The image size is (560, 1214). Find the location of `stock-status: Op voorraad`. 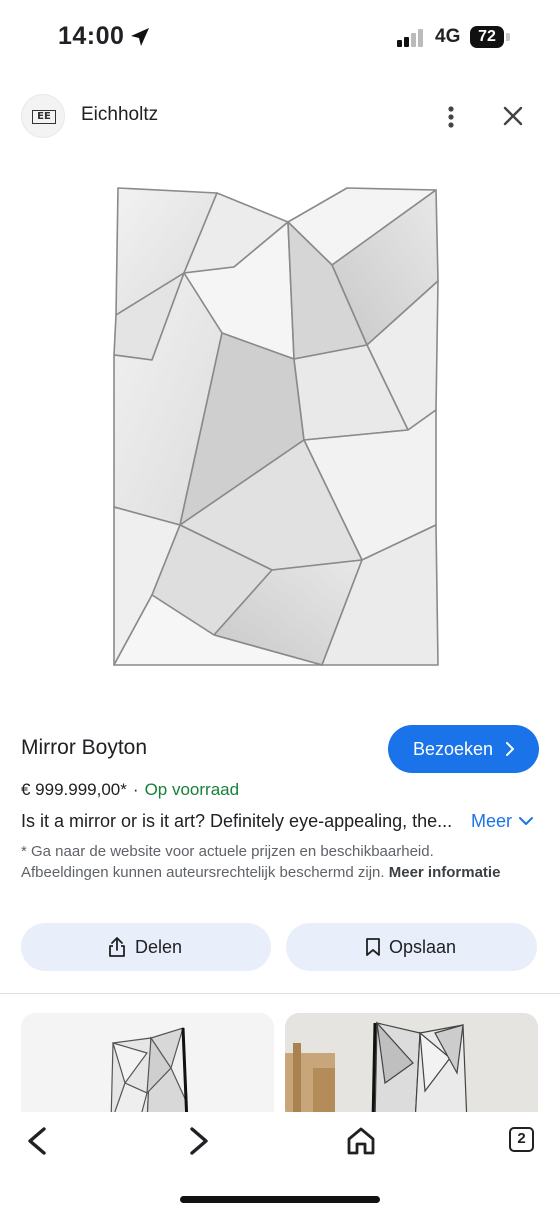

stock-status: Op voorraad is located at coordinates (192, 789).